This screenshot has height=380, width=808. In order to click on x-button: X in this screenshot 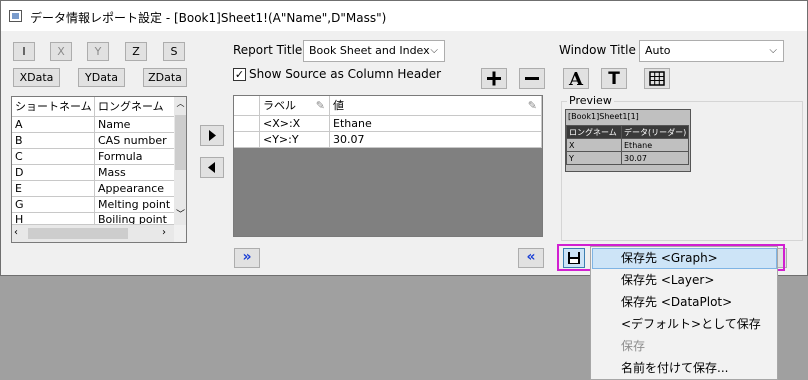, I will do `click(61, 51)`.